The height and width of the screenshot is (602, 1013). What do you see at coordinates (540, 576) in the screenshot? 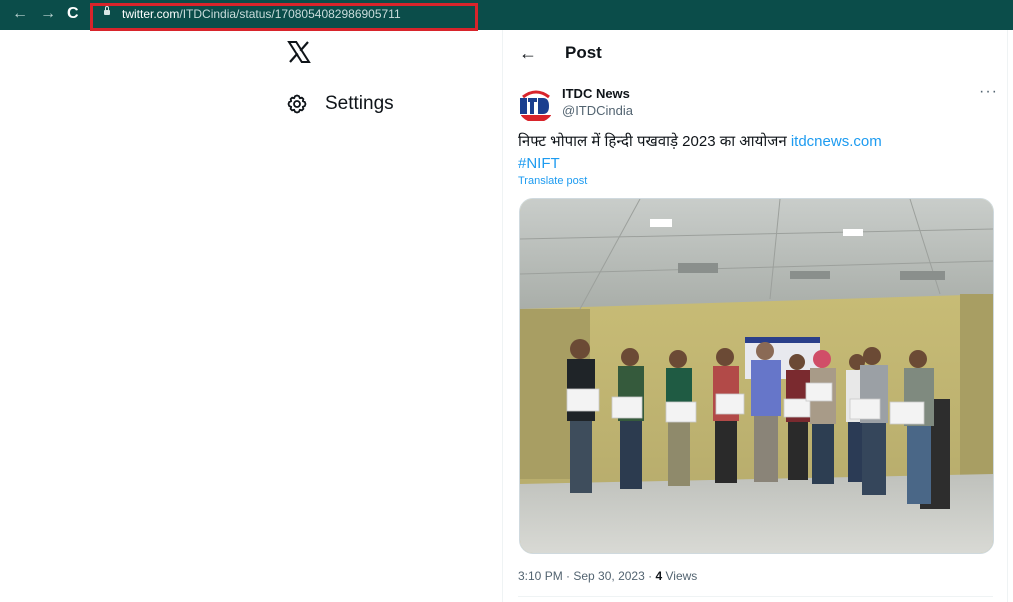
I see `post-time: 3:10 PM` at bounding box center [540, 576].